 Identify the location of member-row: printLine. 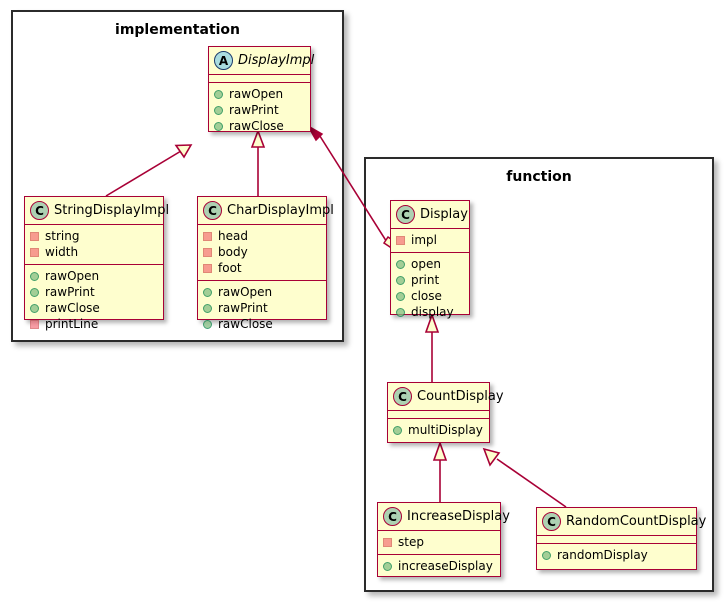
(94, 324).